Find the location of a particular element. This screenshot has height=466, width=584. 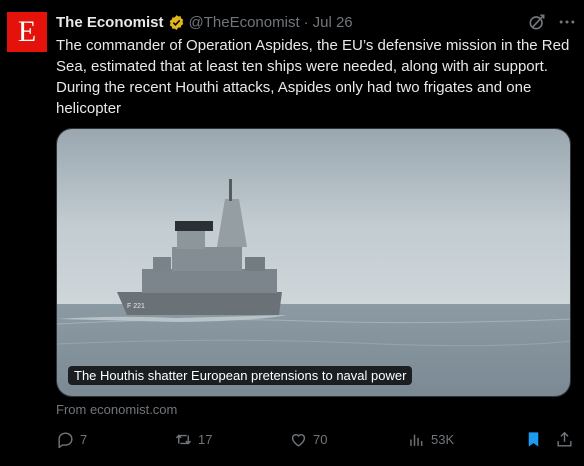

bookmark-icon is located at coordinates (533, 439).